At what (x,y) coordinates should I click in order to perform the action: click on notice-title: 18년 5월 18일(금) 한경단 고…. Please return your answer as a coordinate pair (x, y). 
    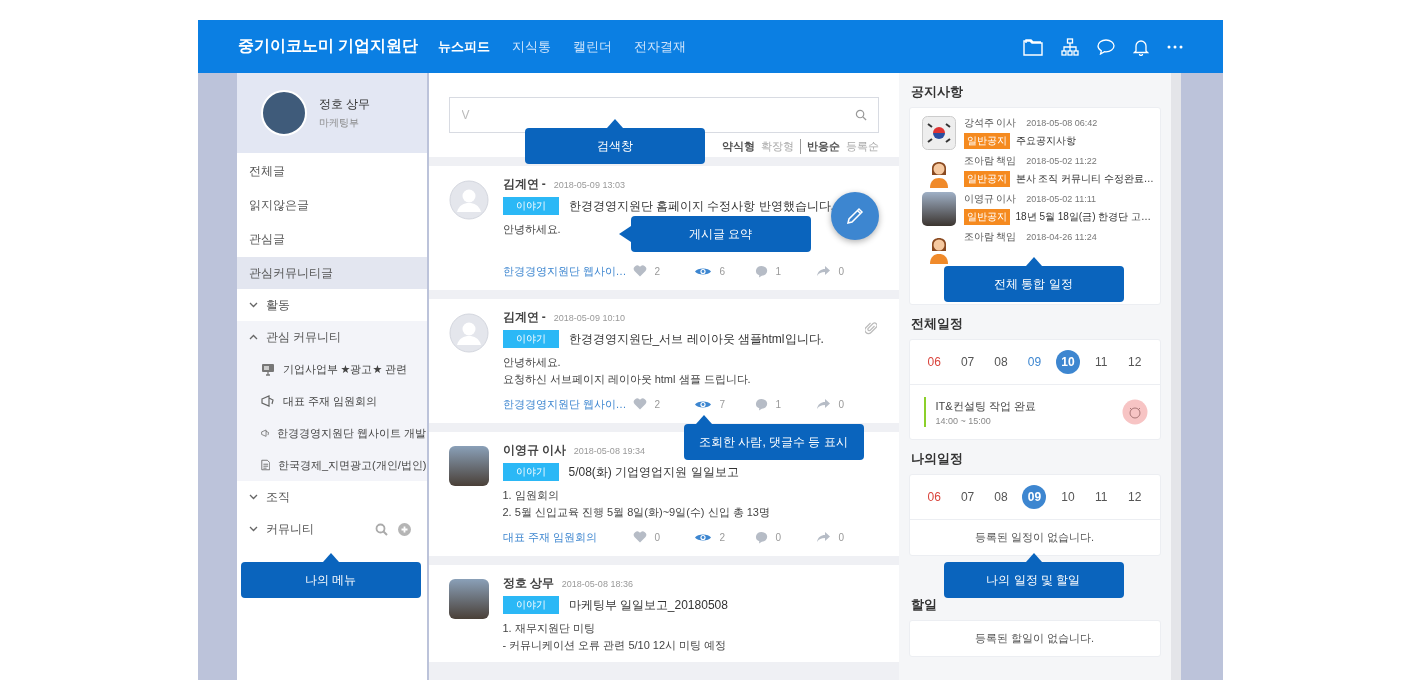
    Looking at the image, I should click on (1083, 217).